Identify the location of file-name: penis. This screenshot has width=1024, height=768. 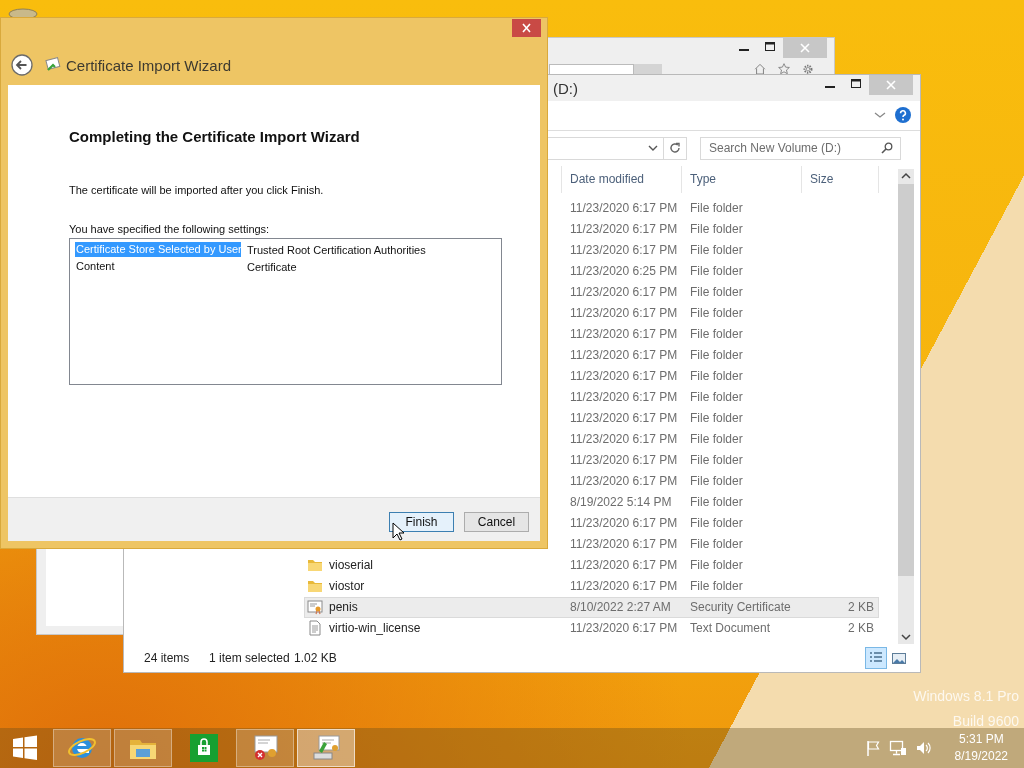
(343, 607).